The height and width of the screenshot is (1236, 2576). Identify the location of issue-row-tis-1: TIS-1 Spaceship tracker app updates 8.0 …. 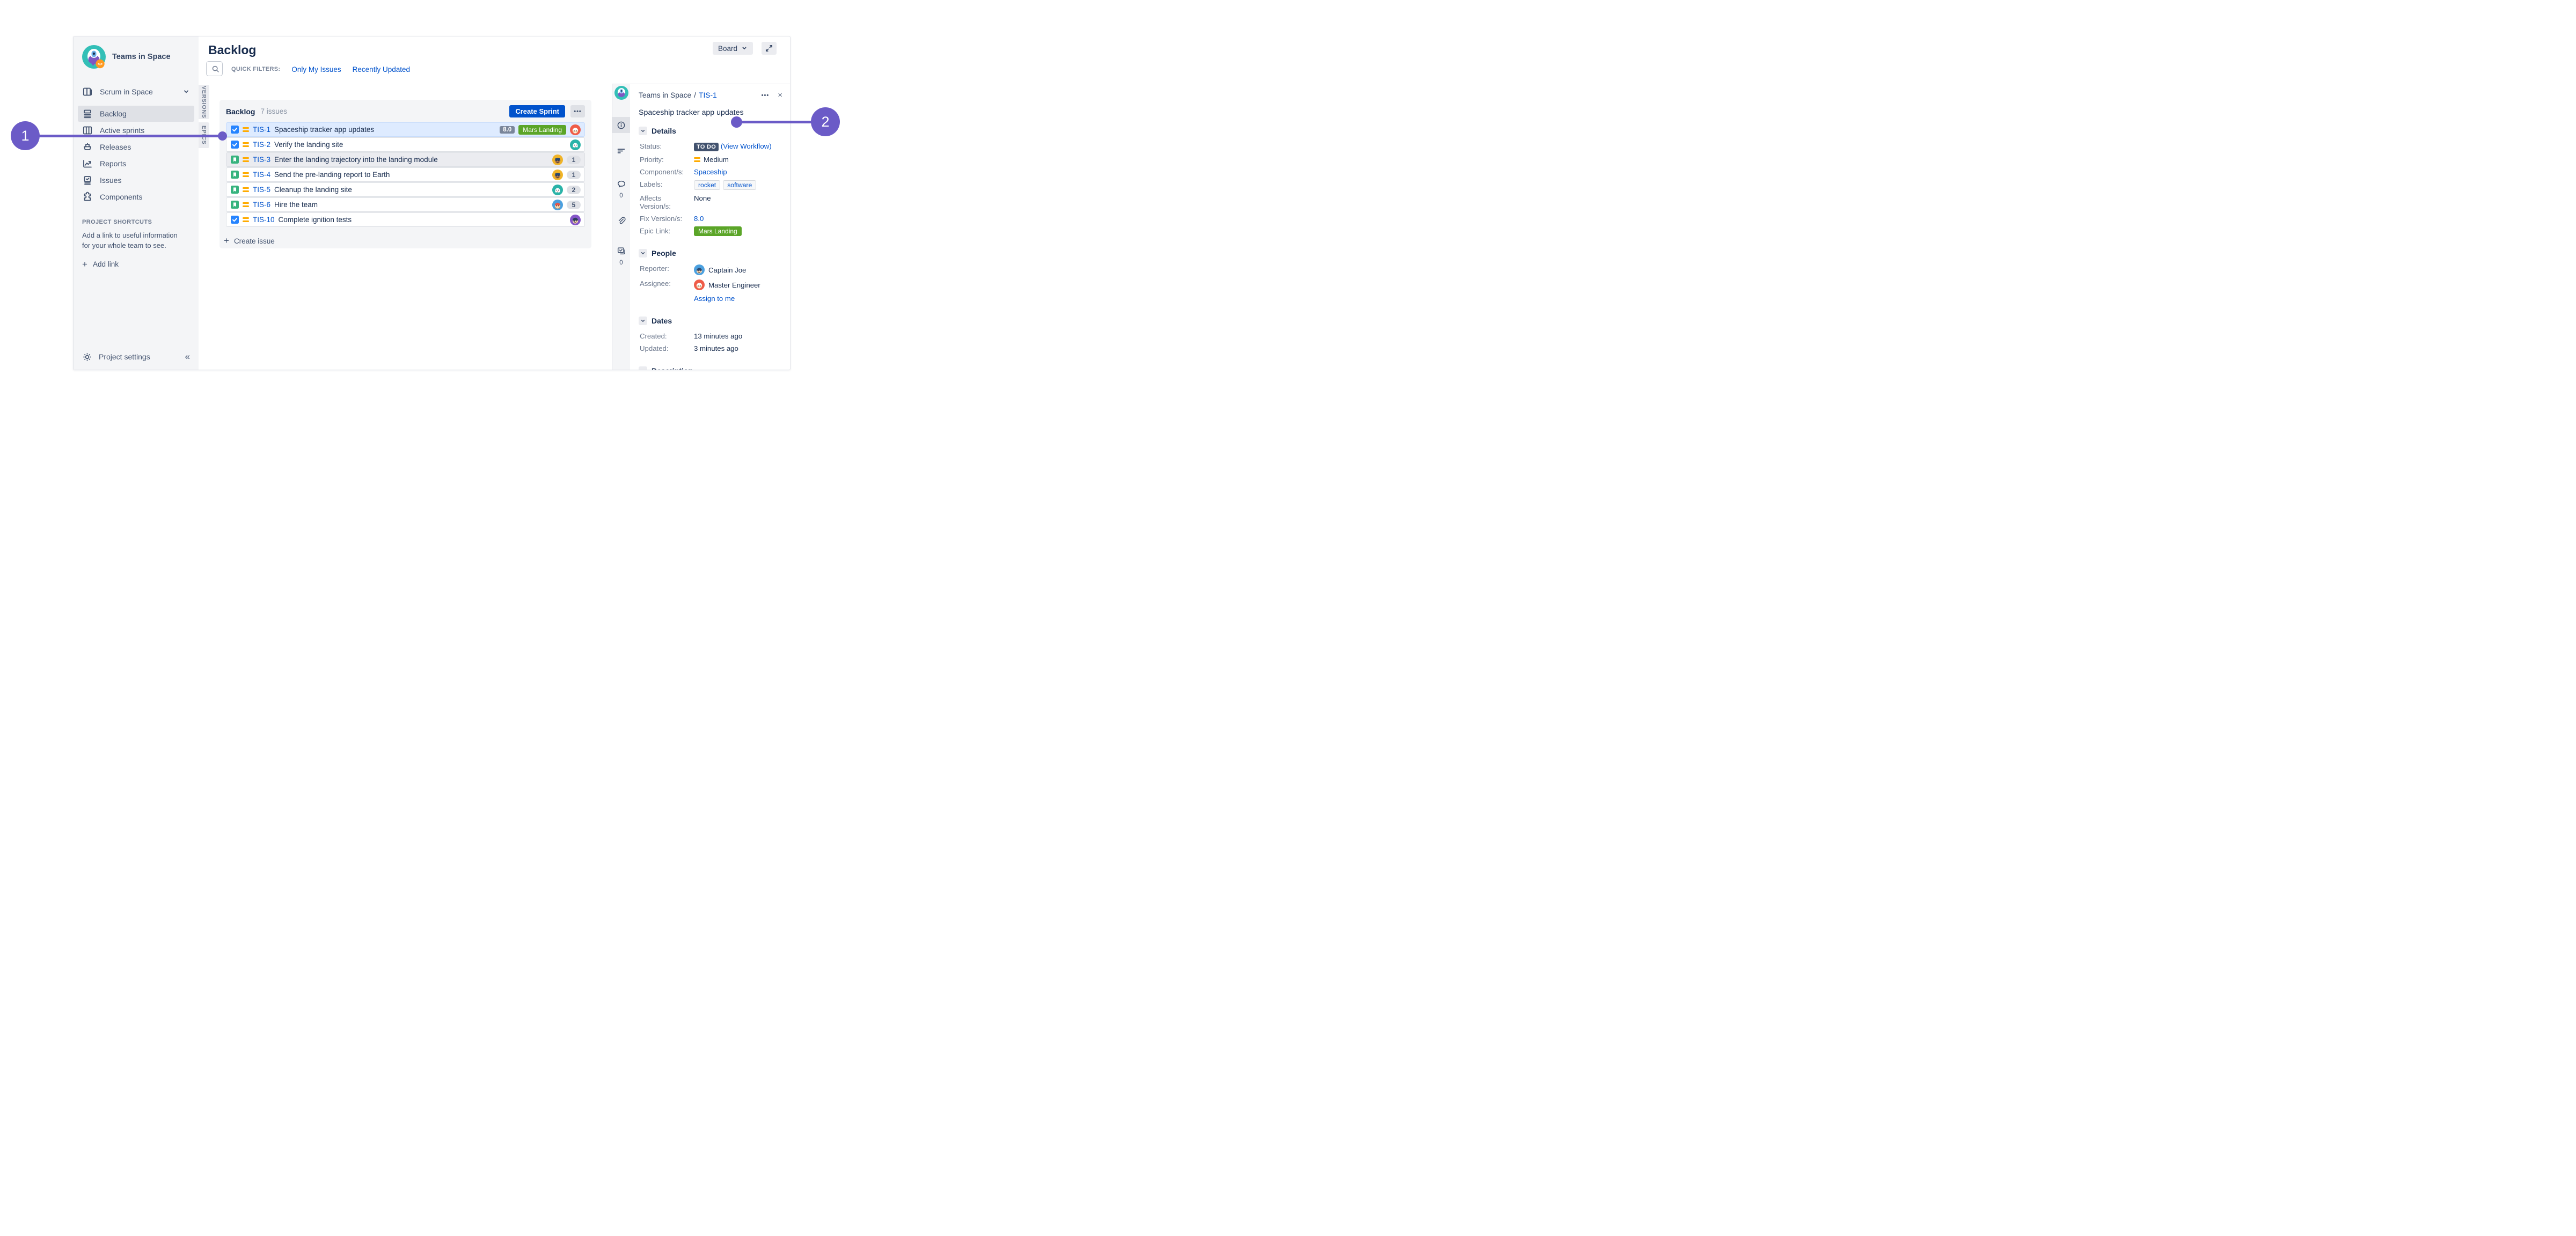
(405, 130).